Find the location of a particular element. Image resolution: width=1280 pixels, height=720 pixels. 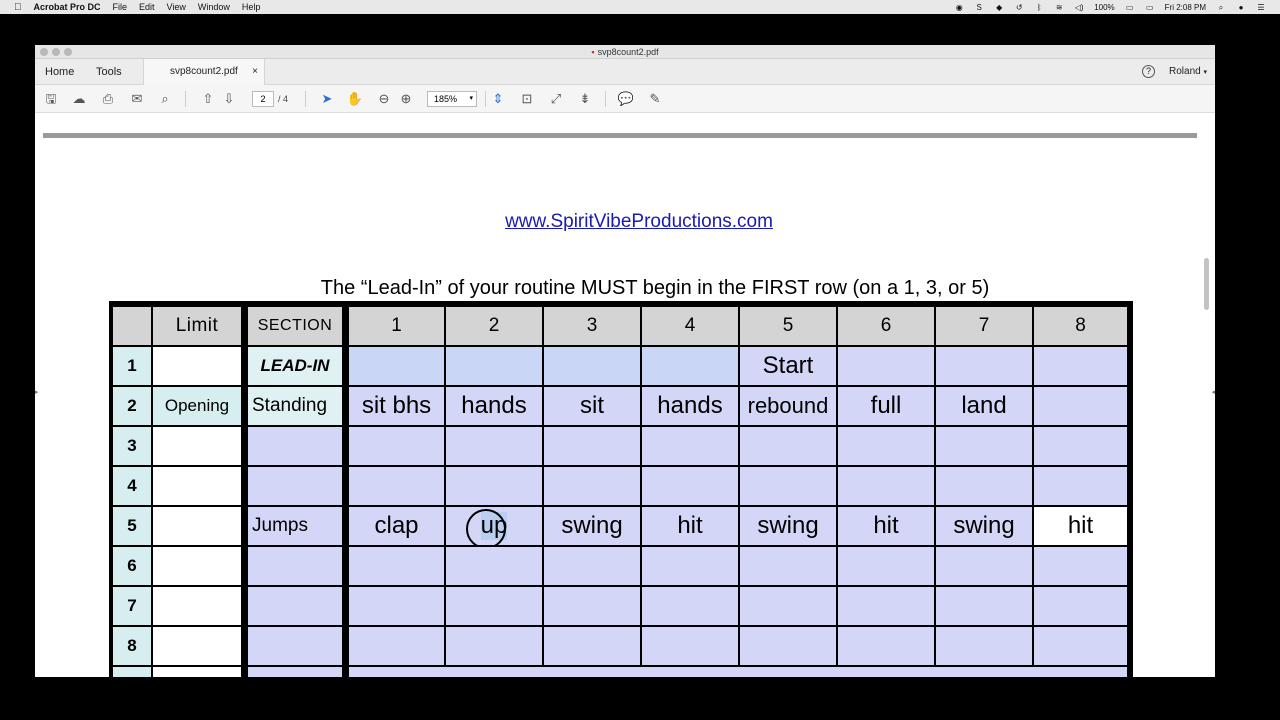

notification-center-icon: ☰ is located at coordinates (1261, 7).